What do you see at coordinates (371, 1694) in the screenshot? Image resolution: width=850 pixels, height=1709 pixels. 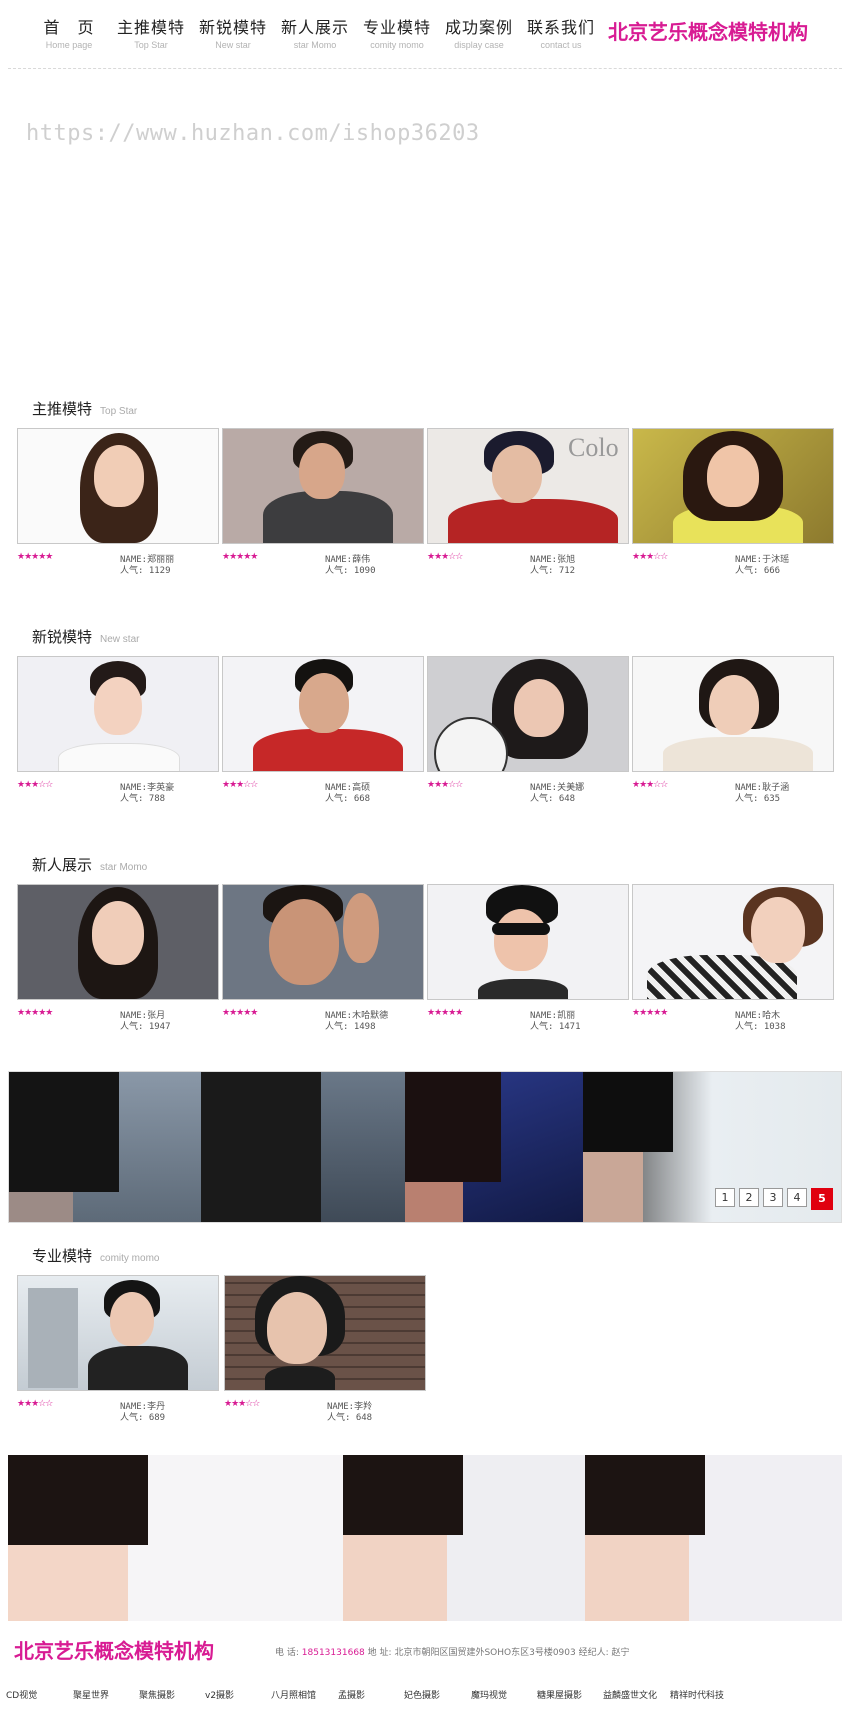 I see `friend-link: 孟摄影` at bounding box center [371, 1694].